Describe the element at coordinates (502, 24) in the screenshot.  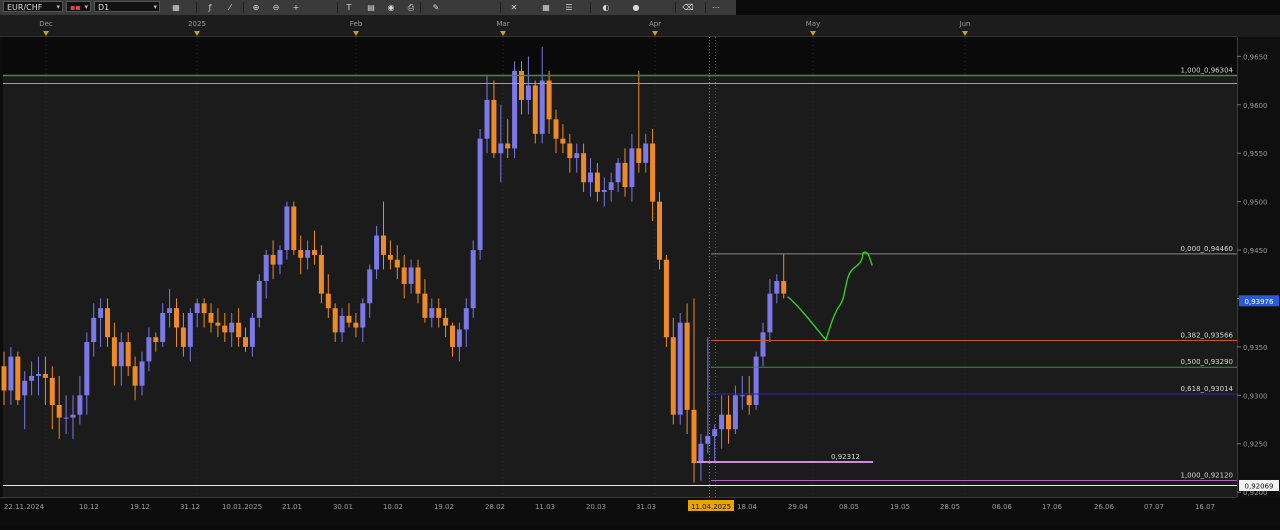
I see `month-label: Mar` at that location.